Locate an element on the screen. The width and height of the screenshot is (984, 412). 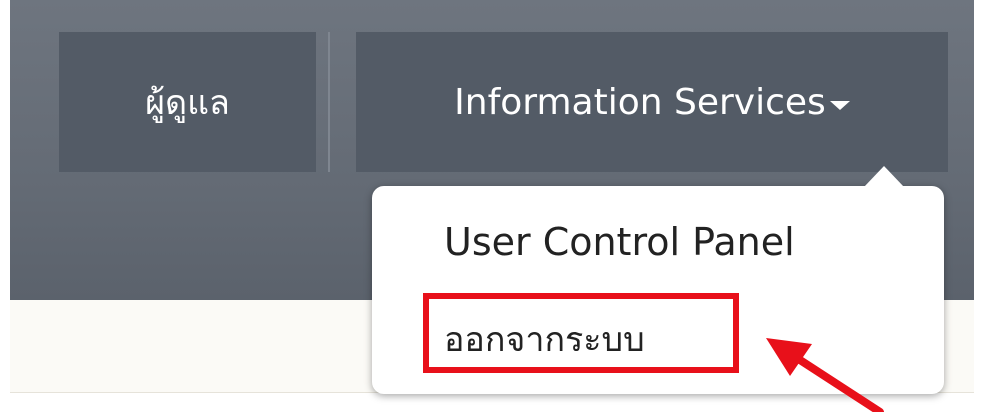
nav-admin-button: ผู้ดูแล is located at coordinates (187, 102).